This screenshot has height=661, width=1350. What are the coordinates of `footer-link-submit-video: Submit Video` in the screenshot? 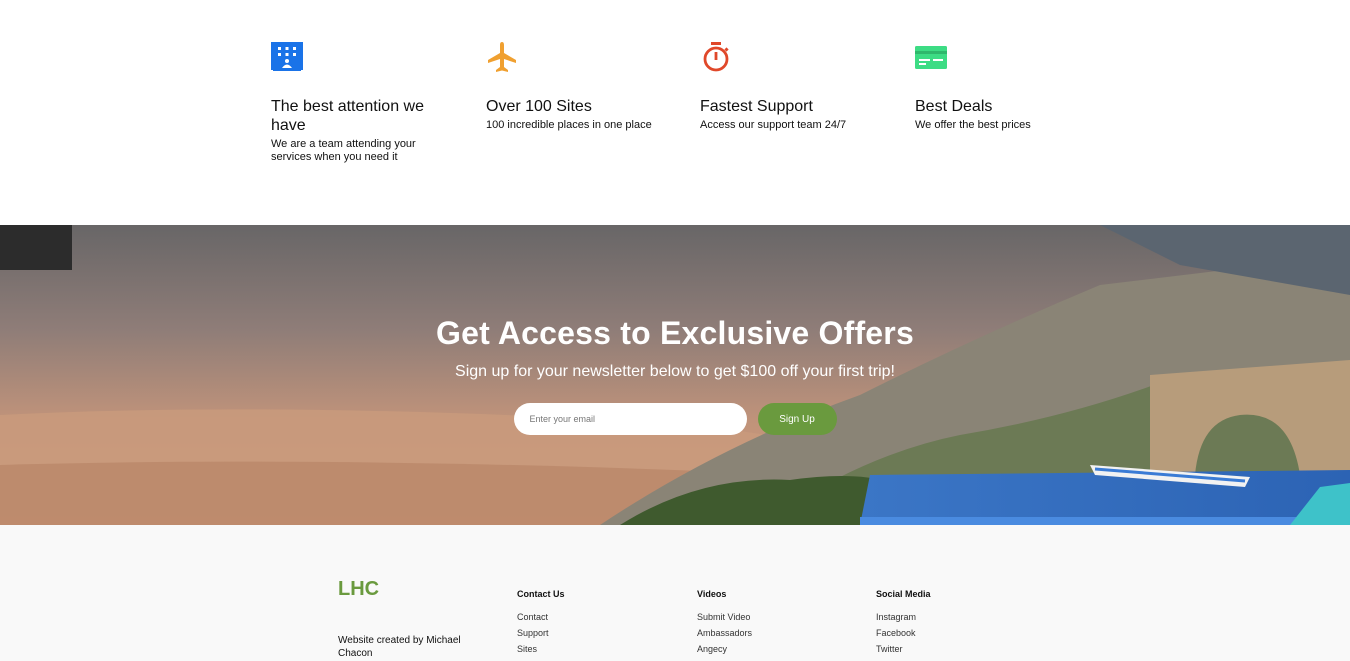 It's located at (723, 617).